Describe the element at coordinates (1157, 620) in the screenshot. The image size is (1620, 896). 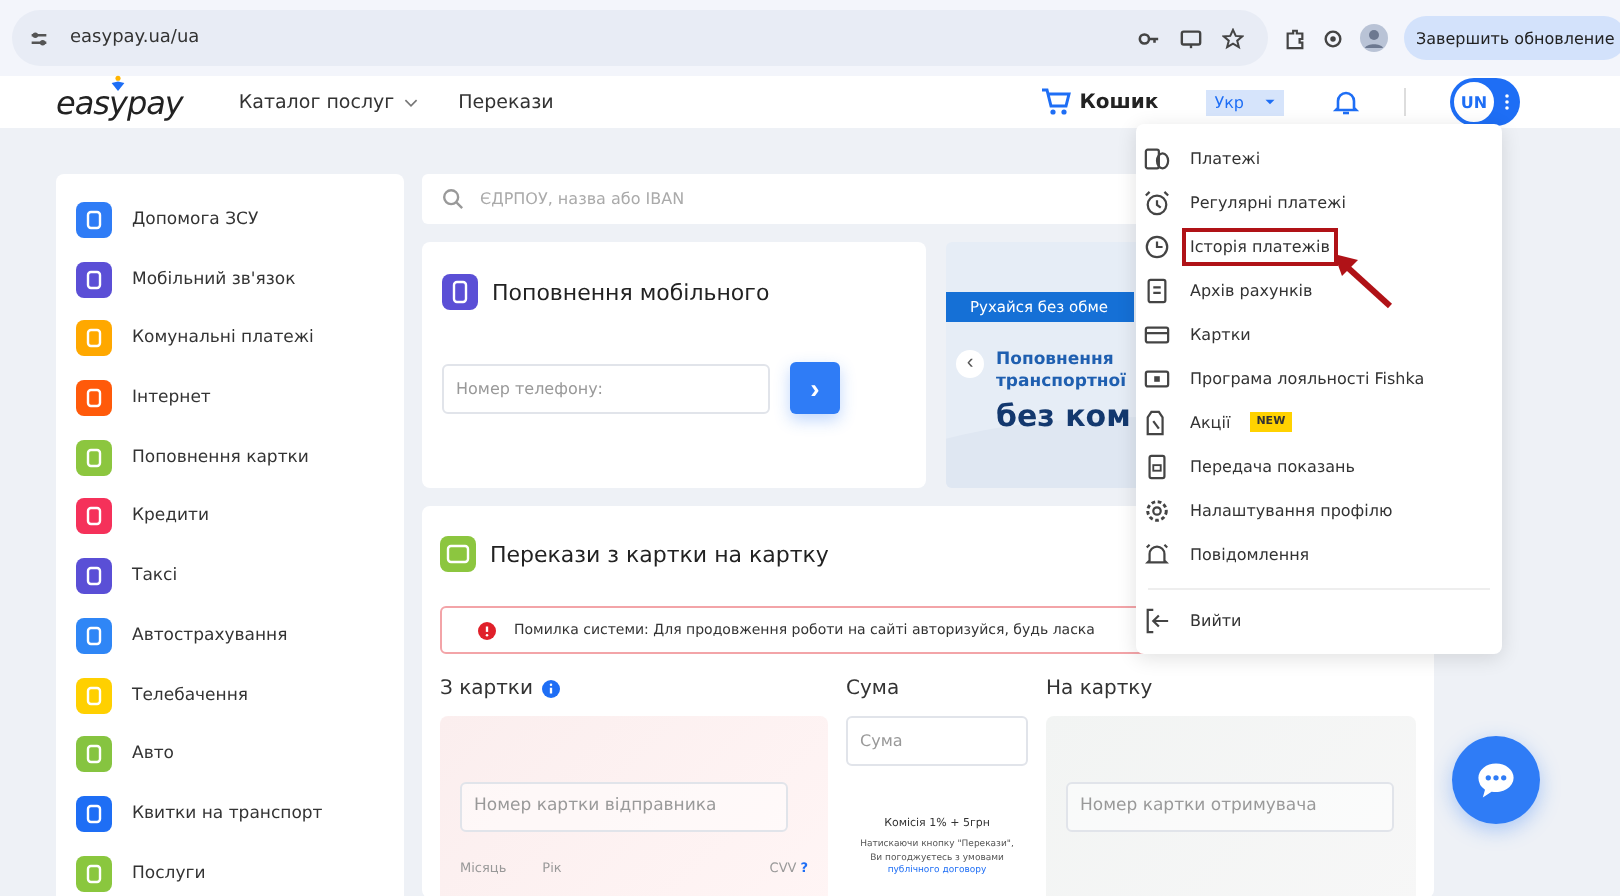
I see `logout-icon` at that location.